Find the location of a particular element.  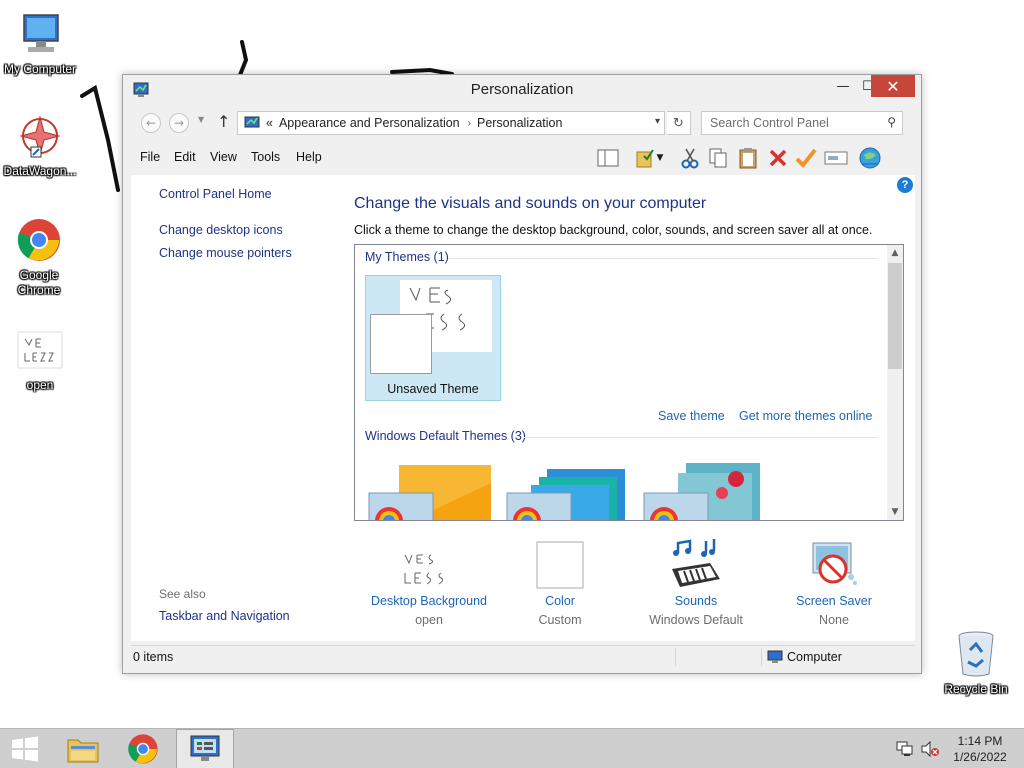

desktop-icon-my-computer: My Computer is located at coordinates (40, 43).